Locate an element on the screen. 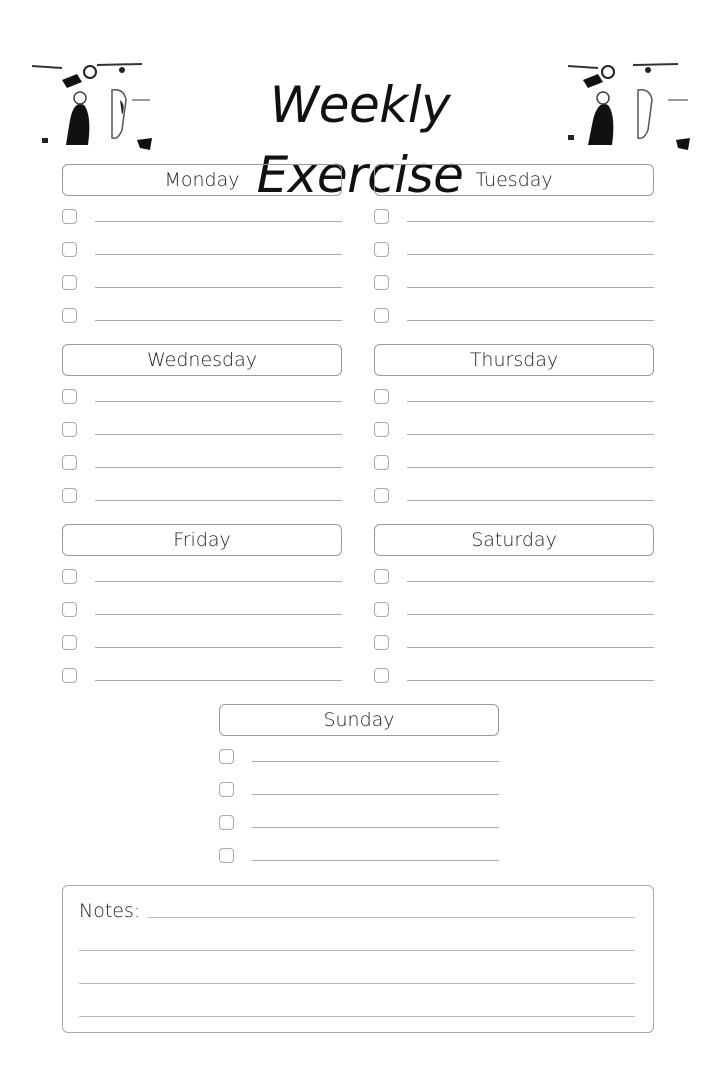 This screenshot has width=715, height=1080. gym-photo-left is located at coordinates (89, 107).